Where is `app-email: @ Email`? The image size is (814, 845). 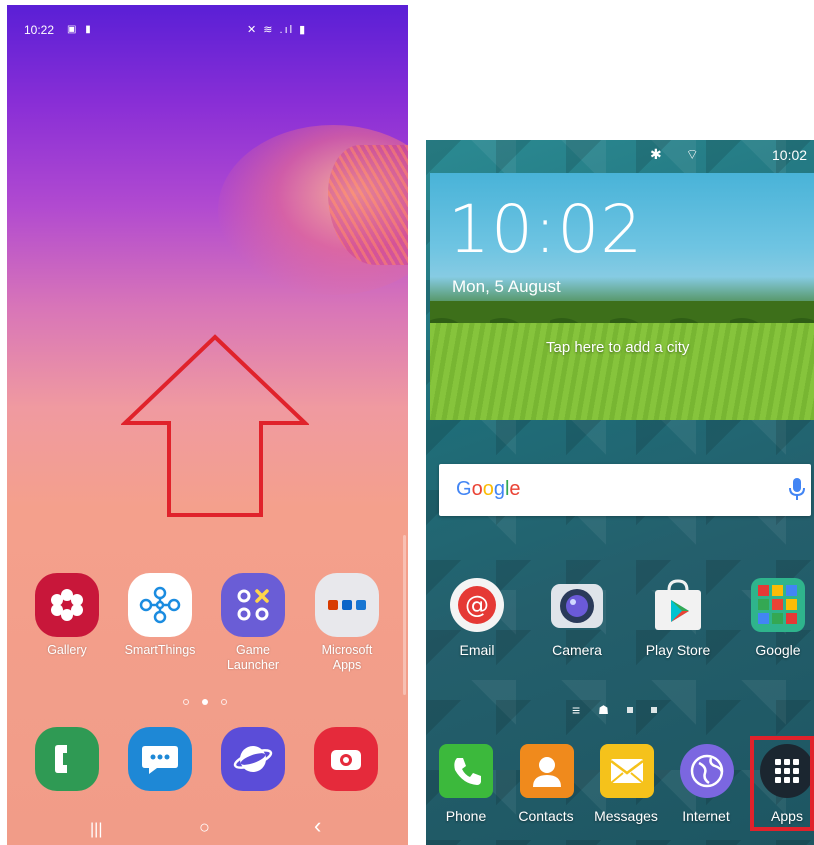 app-email: @ Email is located at coordinates (477, 617).